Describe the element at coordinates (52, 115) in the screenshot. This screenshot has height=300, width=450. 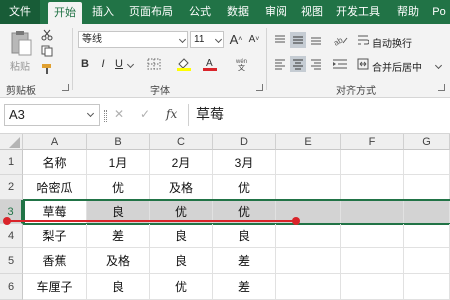
I see `name-box: A3` at that location.